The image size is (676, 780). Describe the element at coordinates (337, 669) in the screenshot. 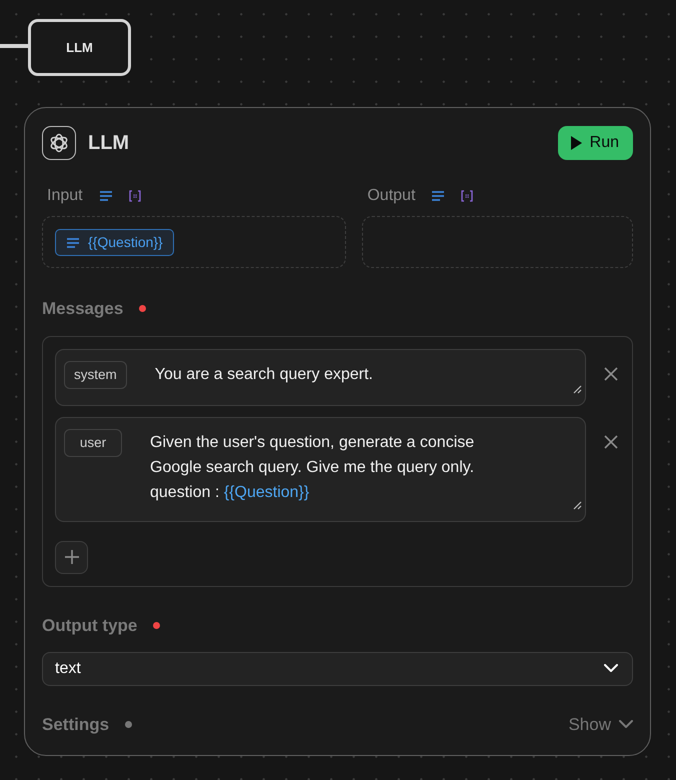

I see `output-type-select: text` at that location.